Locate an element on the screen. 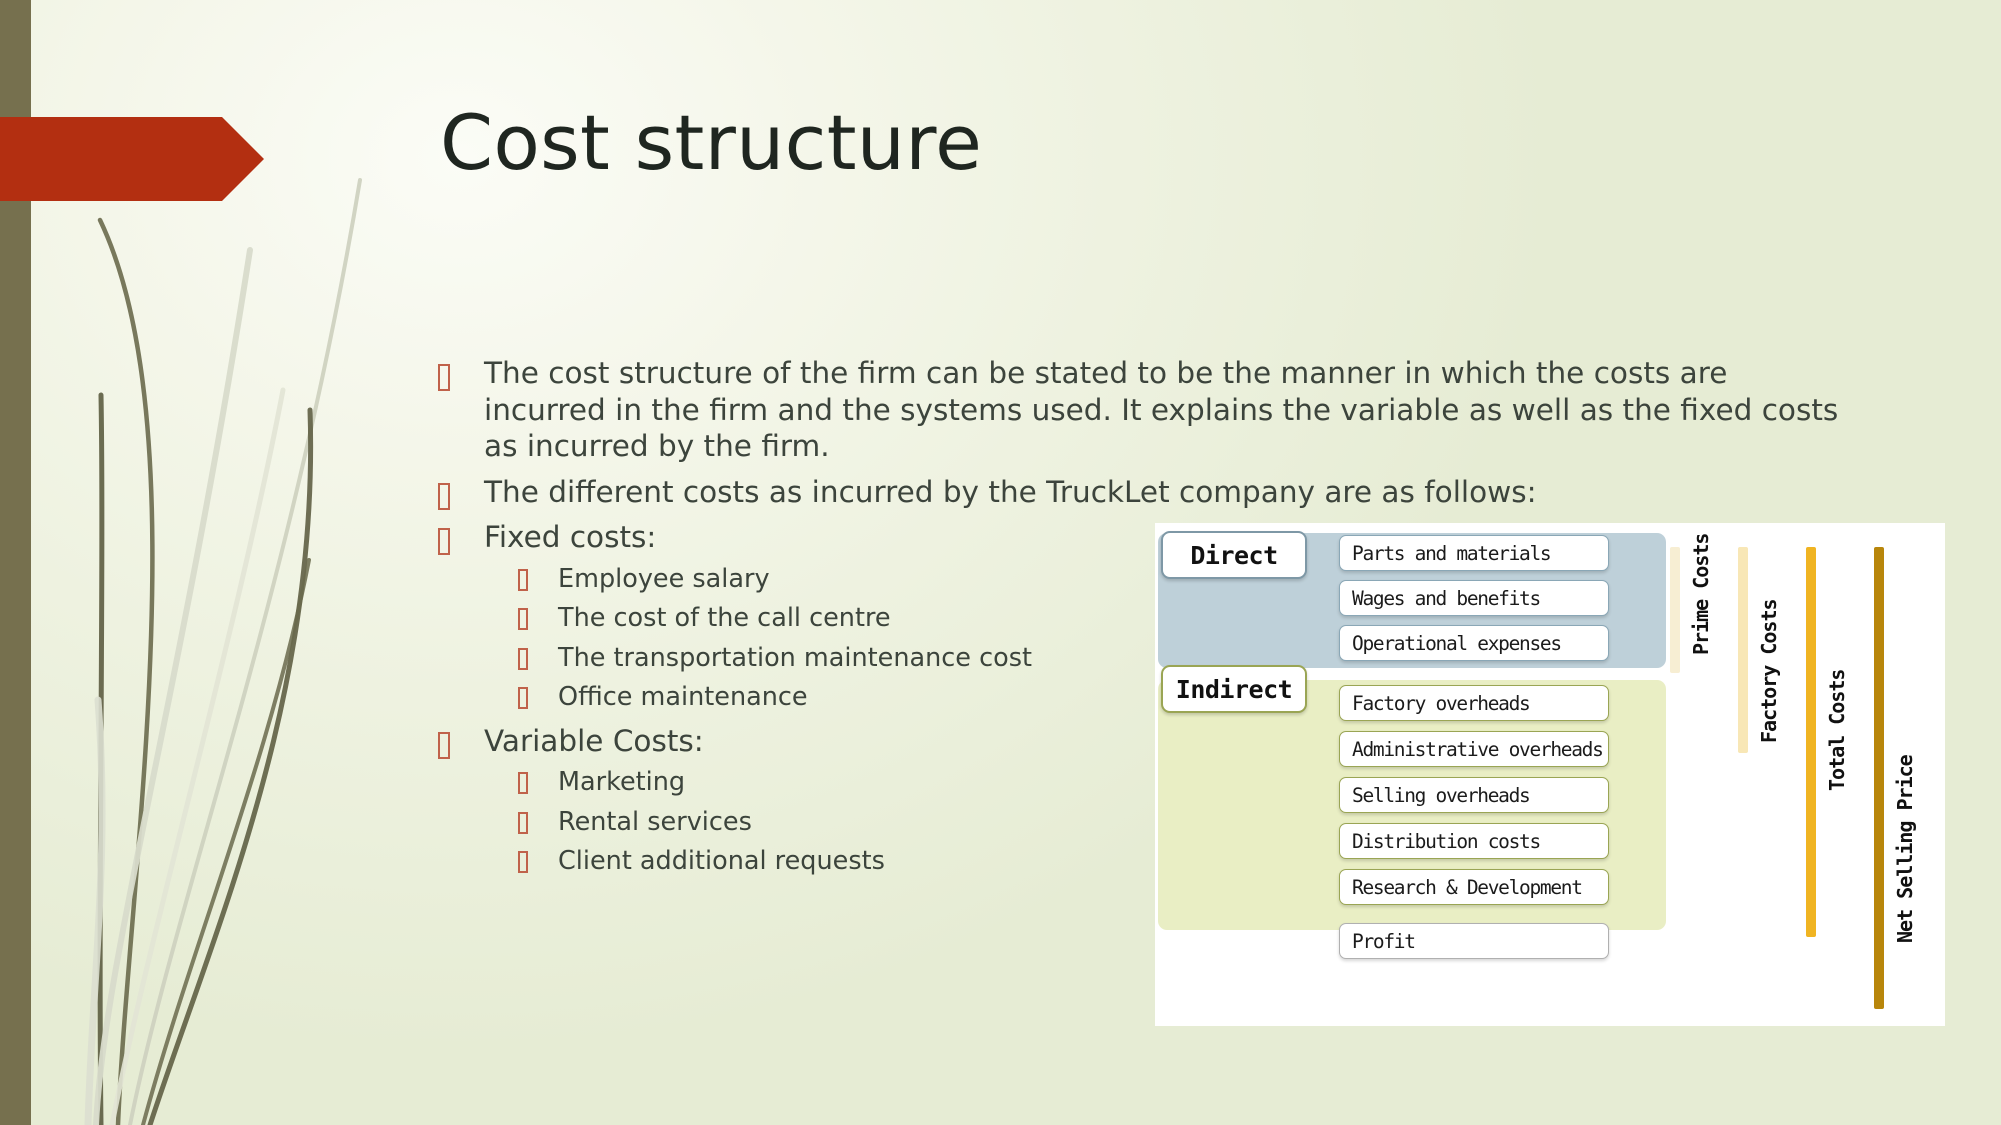  indirect-item-box: Factory overheads is located at coordinates (1474, 703).